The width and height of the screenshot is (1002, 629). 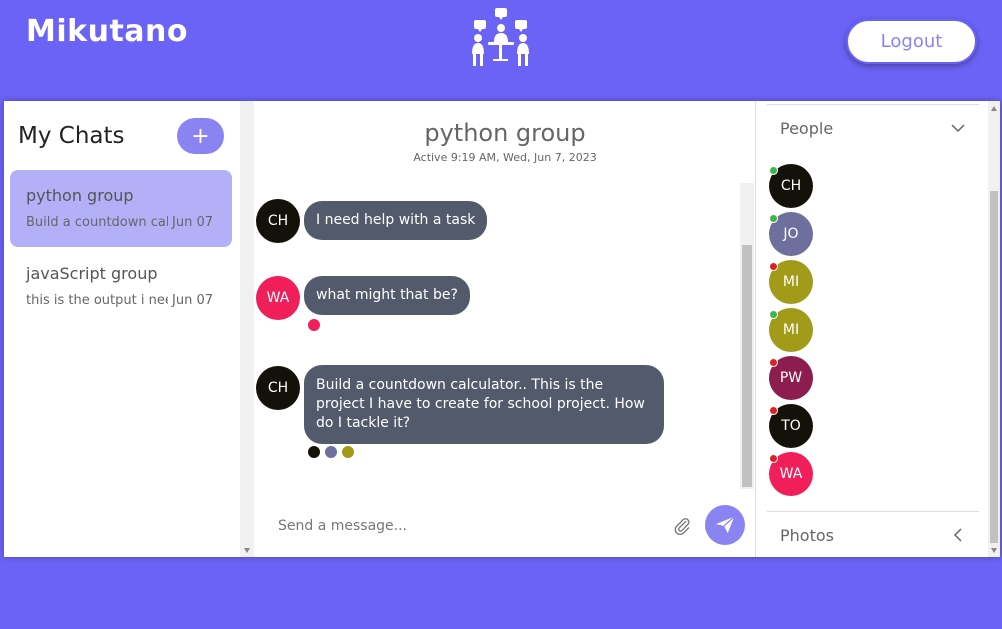 What do you see at coordinates (505, 157) in the screenshot?
I see `conversation-subtitle: Active 9:19 AM, Wed, Jun 7, 2023` at bounding box center [505, 157].